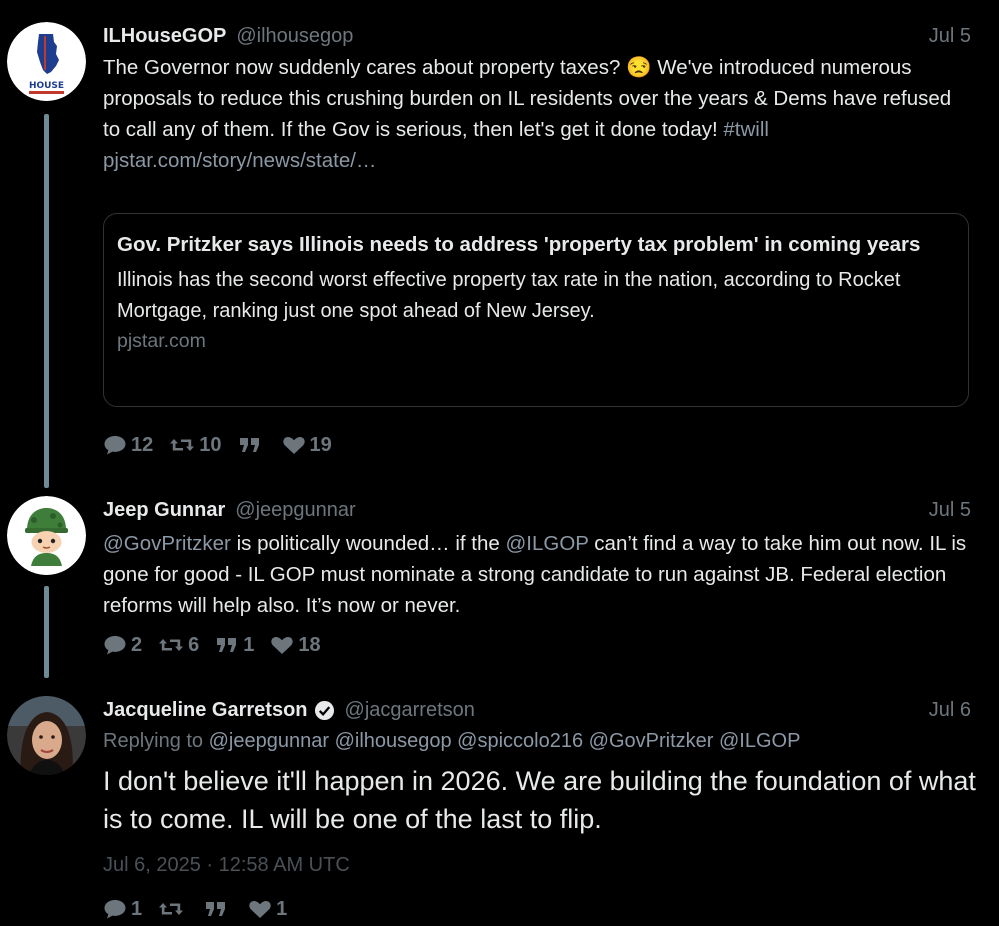 The height and width of the screenshot is (926, 999). Describe the element at coordinates (537, 710) in the screenshot. I see `tweet-header: Jacqueline Garretson @jacgarretson Jul 6` at that location.